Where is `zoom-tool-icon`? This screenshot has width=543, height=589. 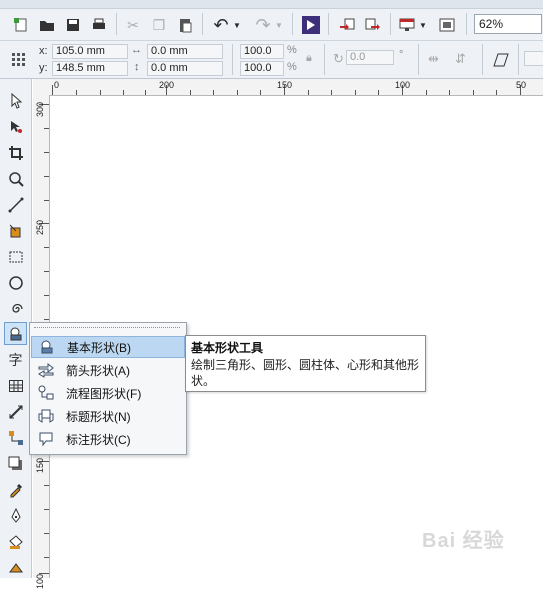 zoom-tool-icon is located at coordinates (15, 178).